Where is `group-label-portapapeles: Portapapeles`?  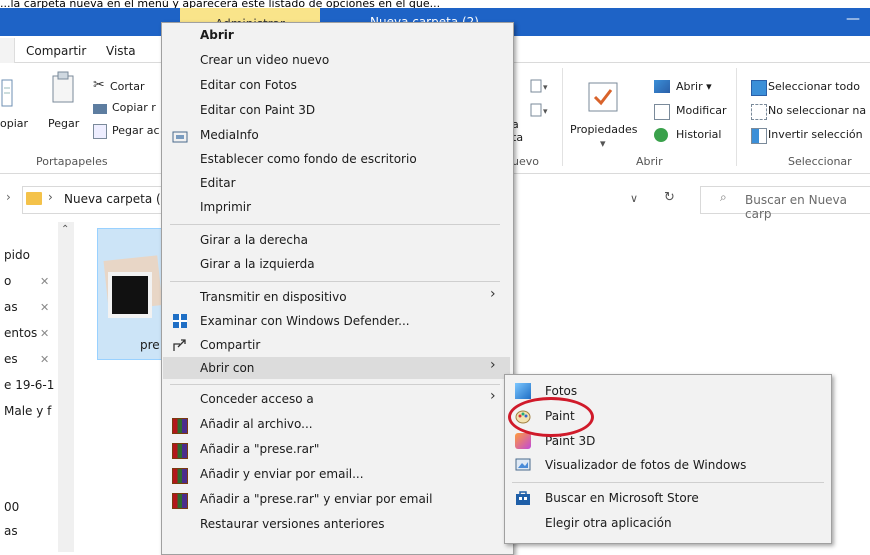 group-label-portapapeles: Portapapeles is located at coordinates (72, 161).